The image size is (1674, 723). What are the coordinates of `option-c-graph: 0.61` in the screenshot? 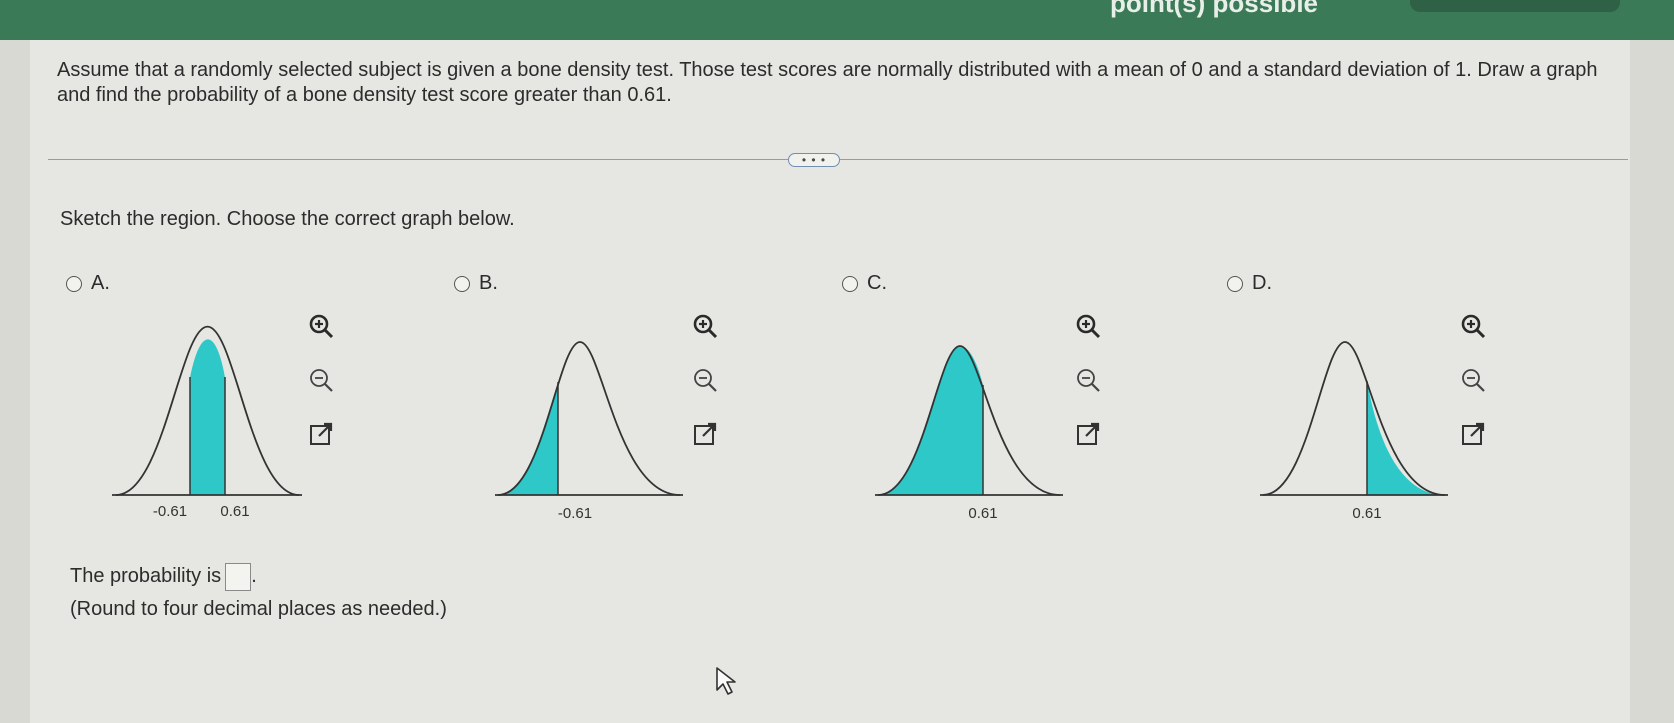 It's located at (969, 433).